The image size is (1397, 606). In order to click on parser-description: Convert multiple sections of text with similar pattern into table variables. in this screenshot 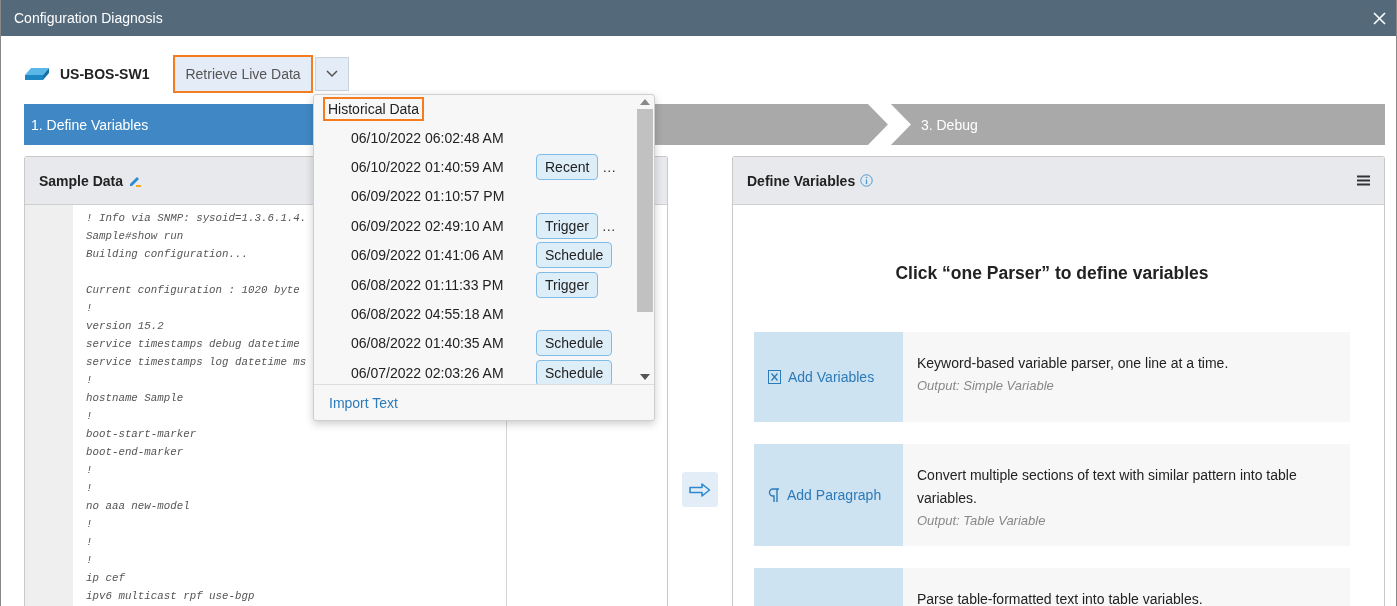, I will do `click(1107, 487)`.